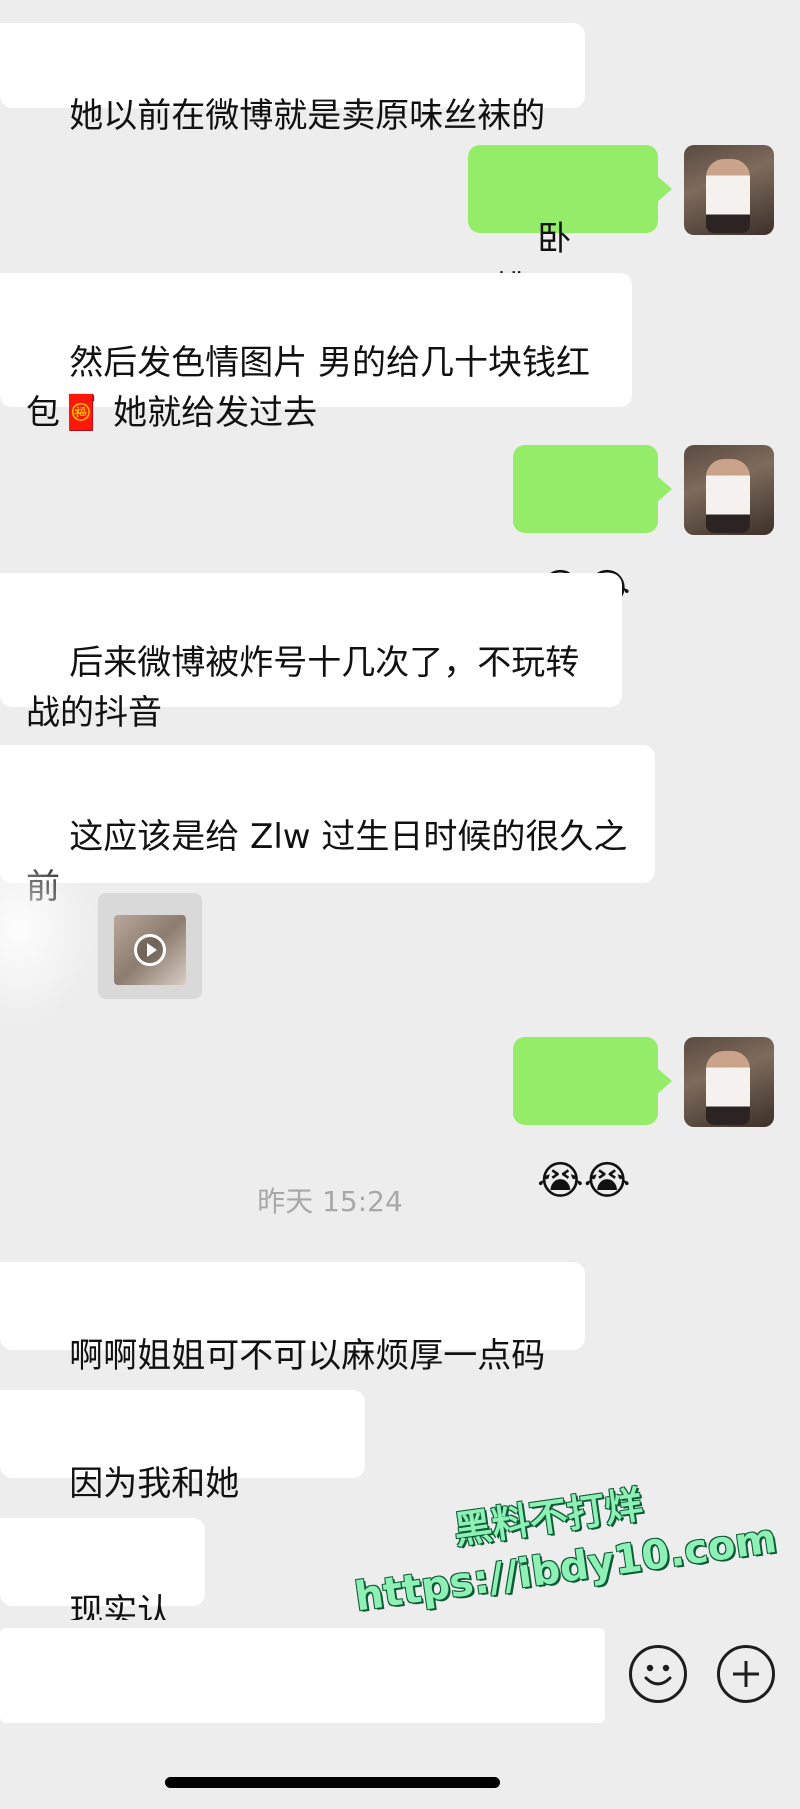 Image resolution: width=800 pixels, height=1809 pixels. I want to click on message-bubble: 😭😭, so click(592, 1120).